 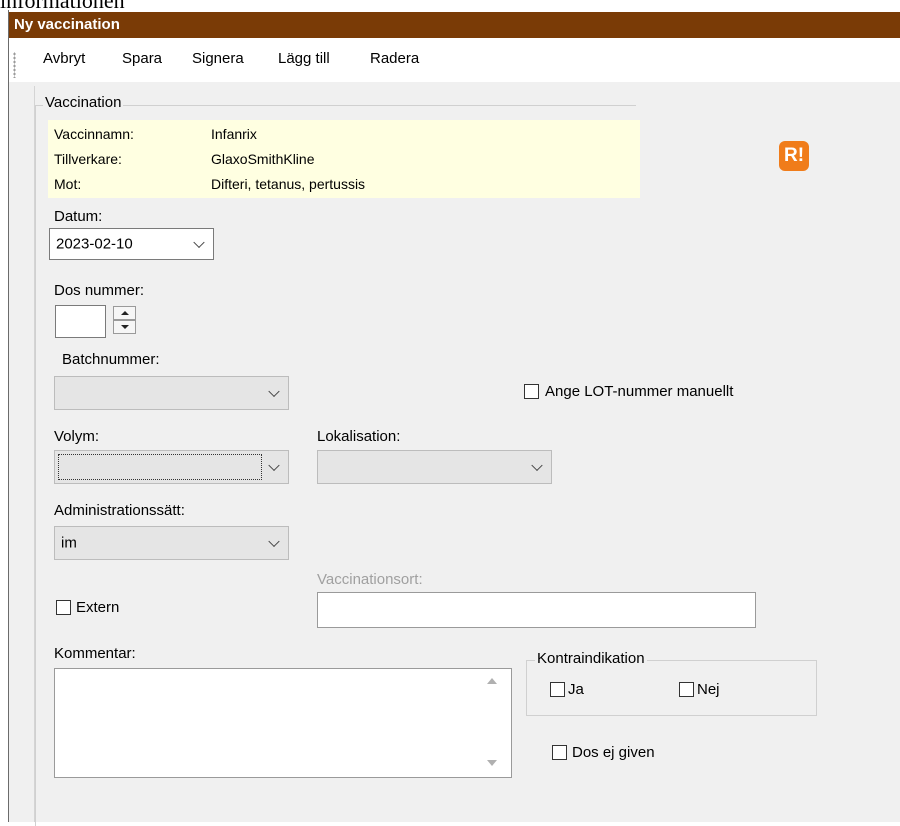 What do you see at coordinates (304, 58) in the screenshot?
I see `add-button: Lägg till` at bounding box center [304, 58].